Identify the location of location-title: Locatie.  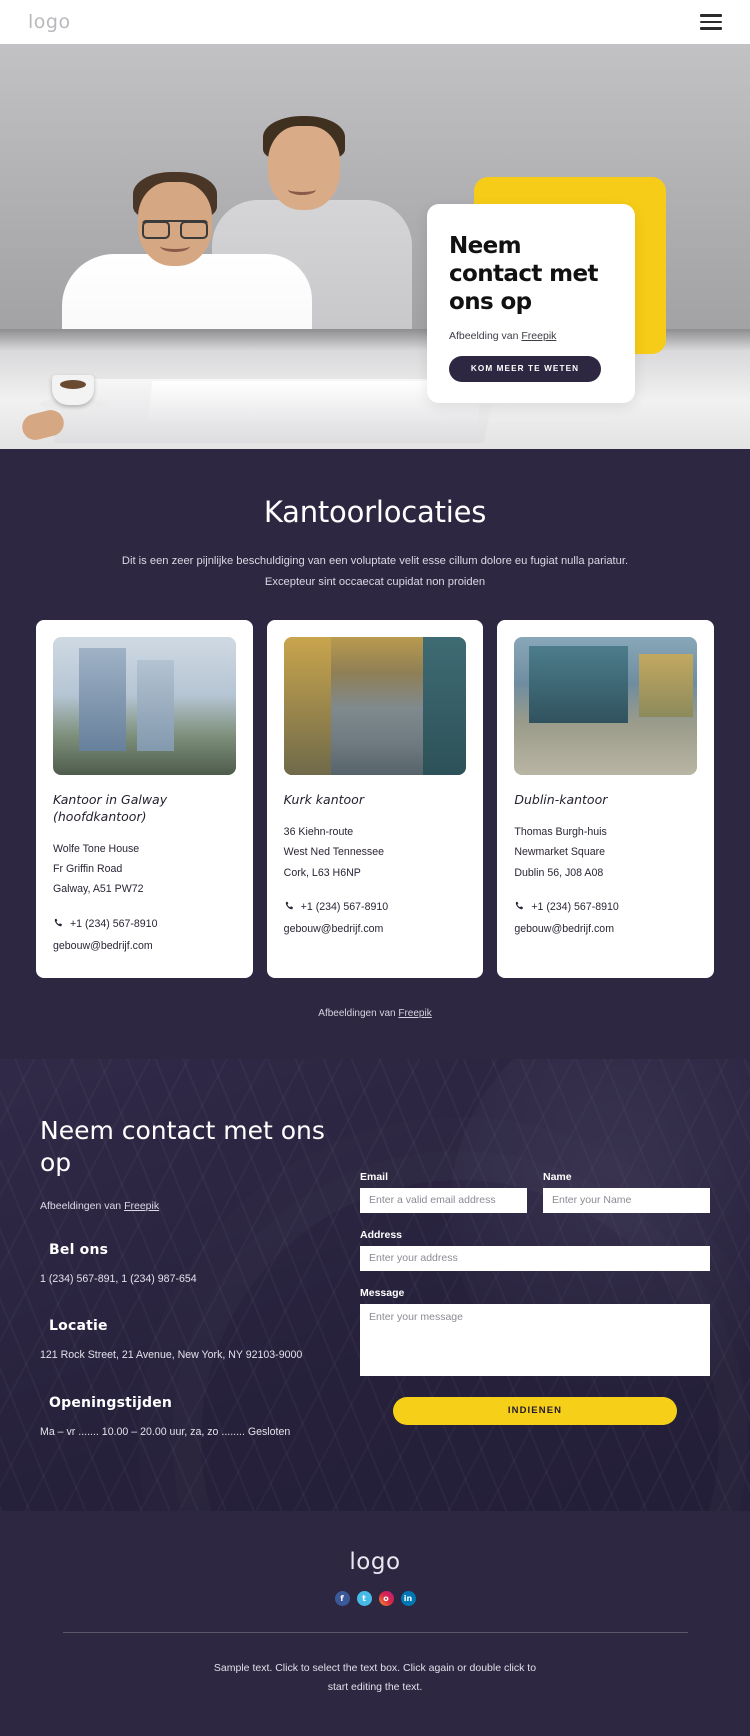
(78, 1326).